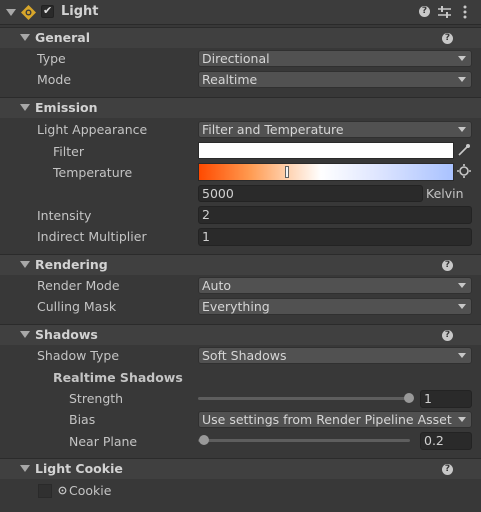  What do you see at coordinates (68, 151) in the screenshot?
I see `filter-label: Filter` at bounding box center [68, 151].